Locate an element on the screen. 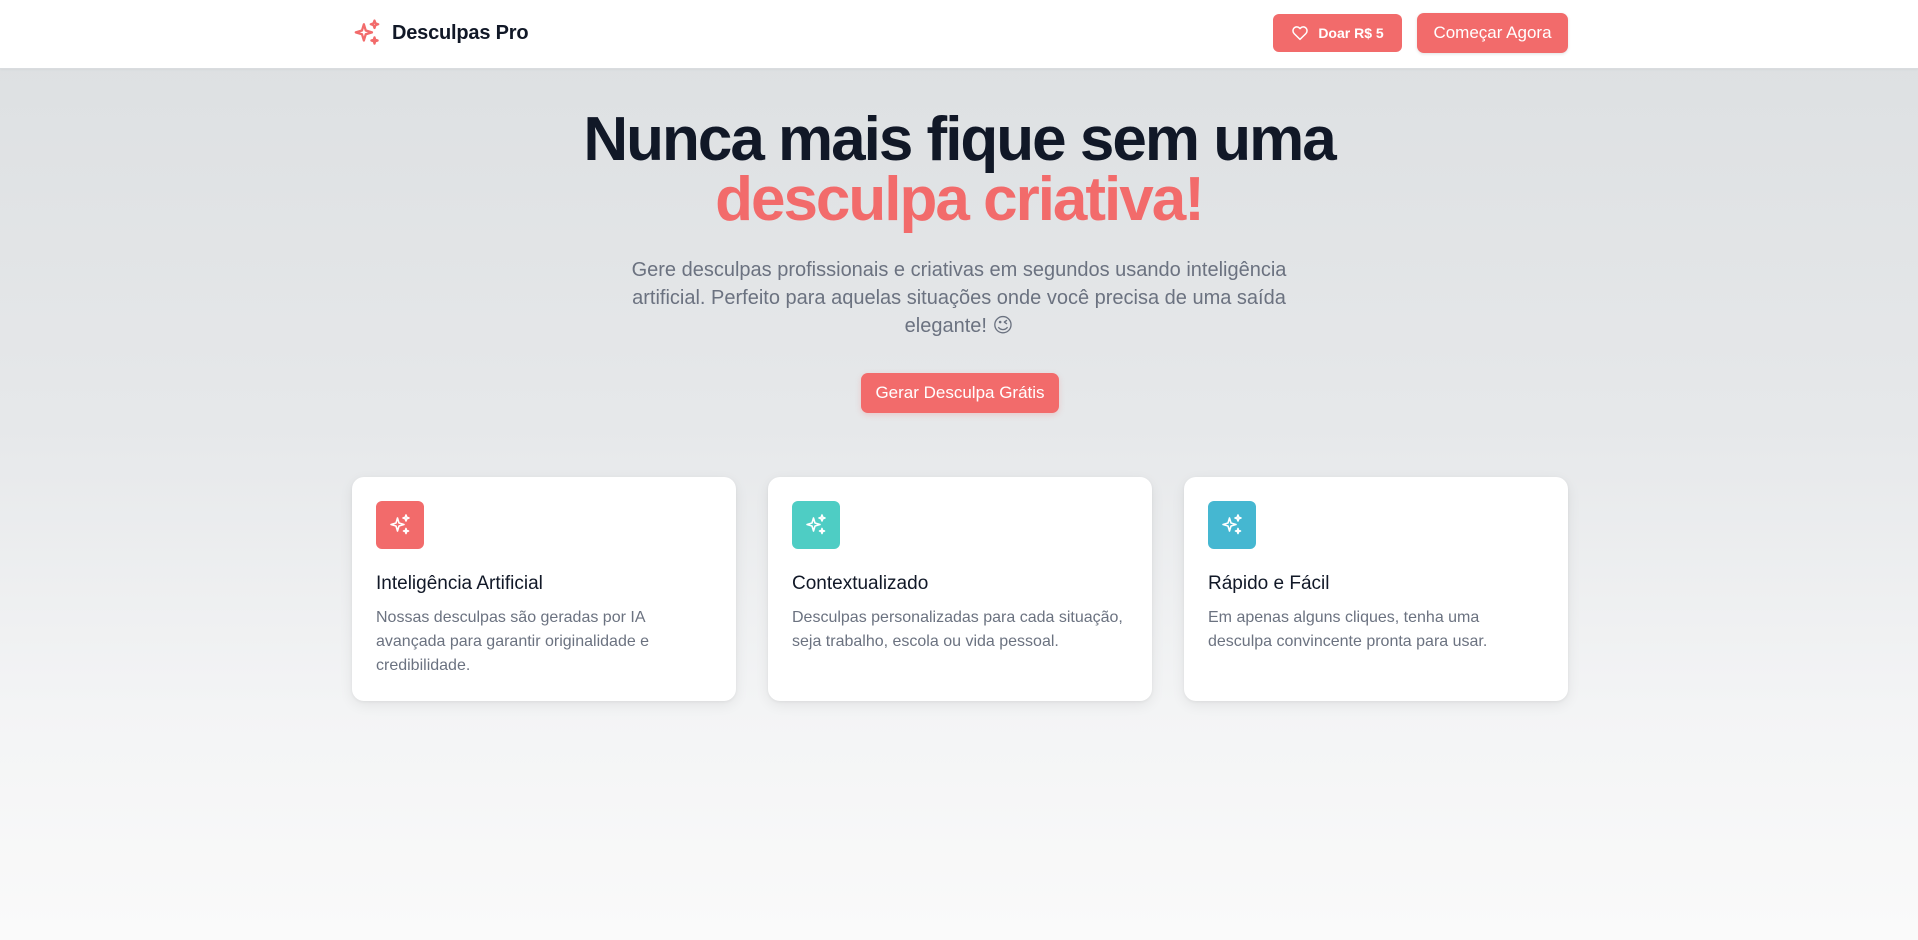 The image size is (1918, 940). feature-title: Contextualizado is located at coordinates (860, 583).